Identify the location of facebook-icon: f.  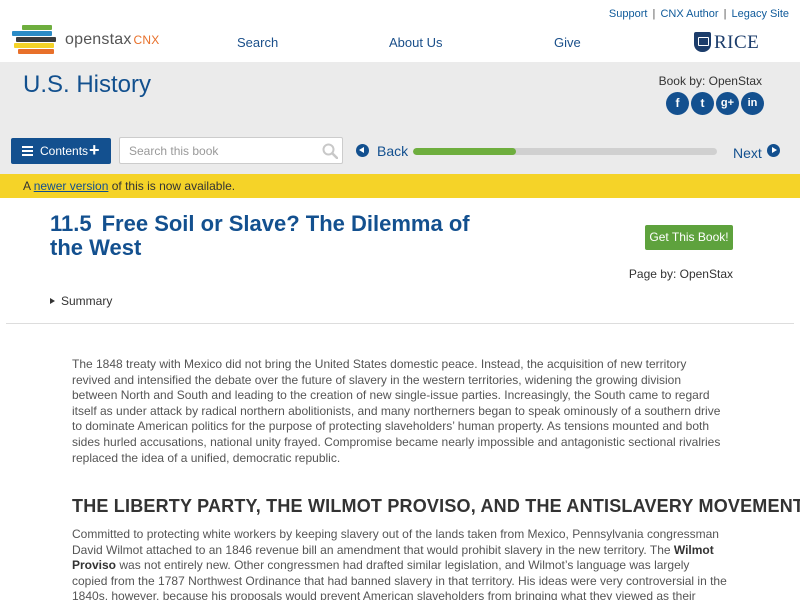
(677, 103).